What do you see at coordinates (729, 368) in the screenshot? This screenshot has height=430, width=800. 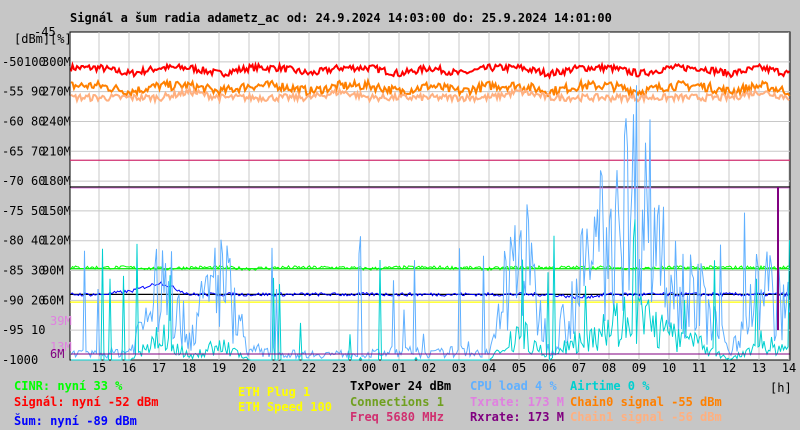 I see `x-tick-label: 12` at bounding box center [729, 368].